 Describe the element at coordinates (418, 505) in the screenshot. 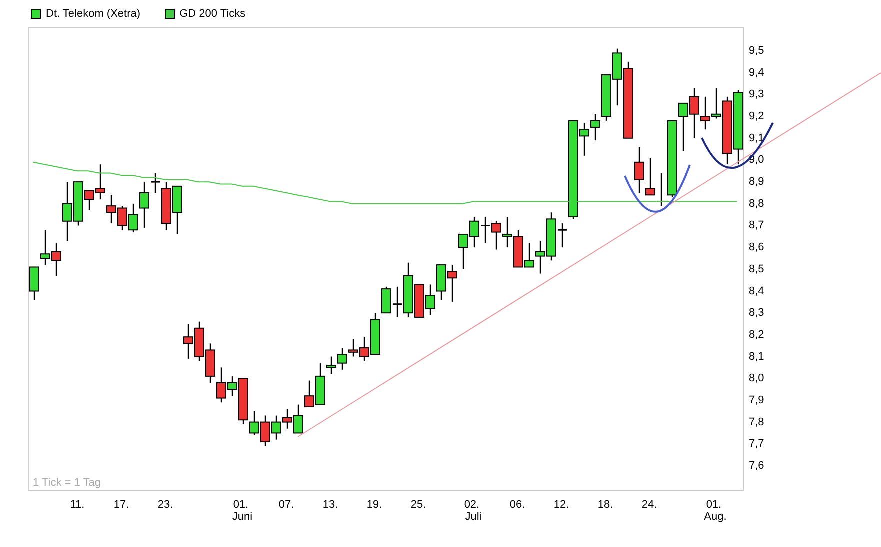

I see `axis-label: 25.` at that location.